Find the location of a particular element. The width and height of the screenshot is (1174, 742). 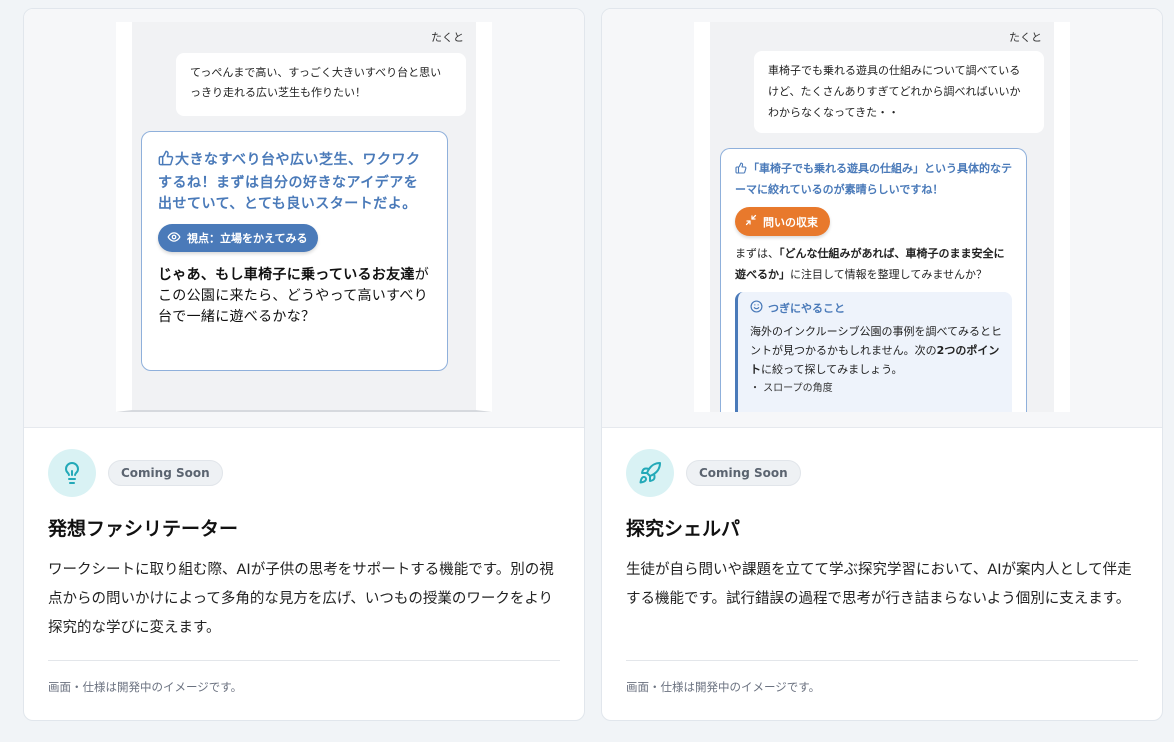

feature-title: 発想ファシリテーター is located at coordinates (143, 529).